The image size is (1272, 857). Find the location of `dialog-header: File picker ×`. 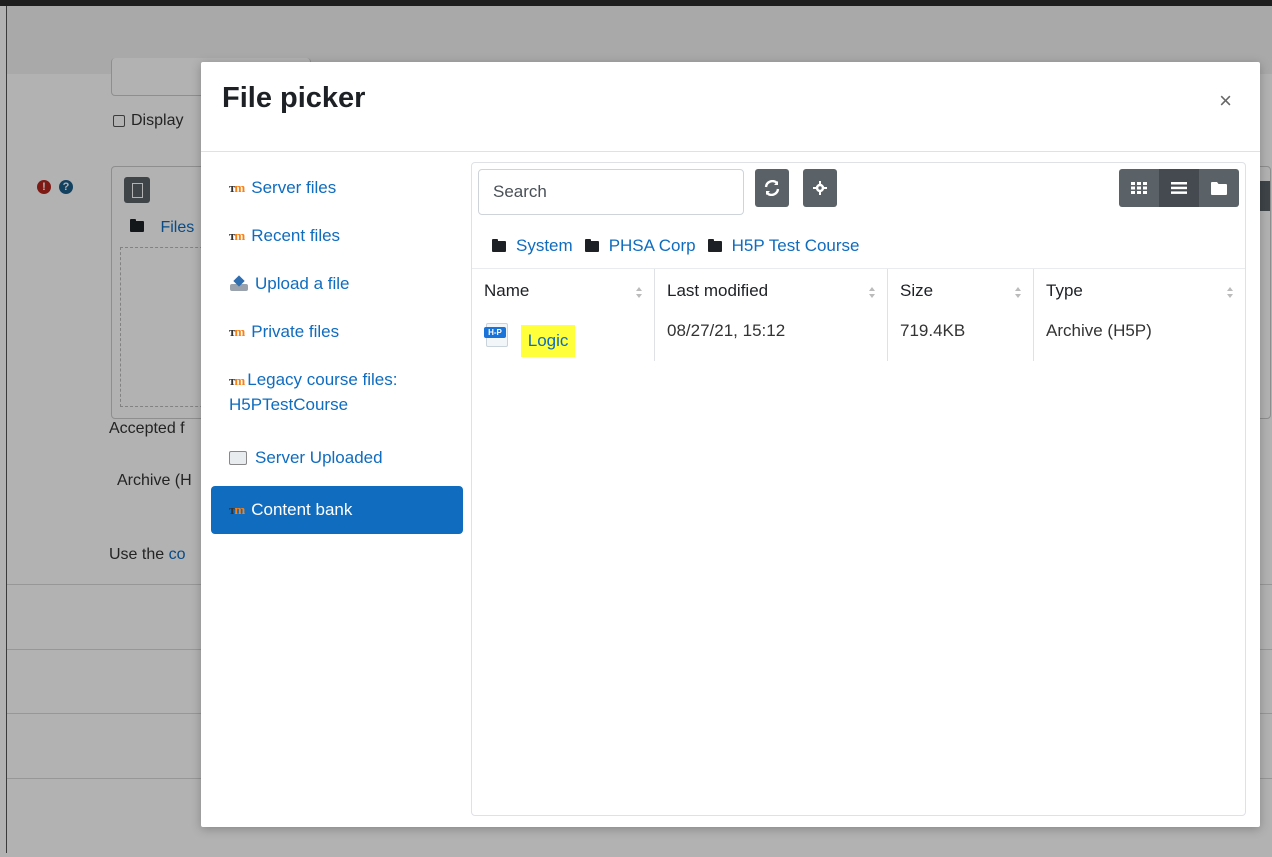

dialog-header: File picker × is located at coordinates (730, 107).